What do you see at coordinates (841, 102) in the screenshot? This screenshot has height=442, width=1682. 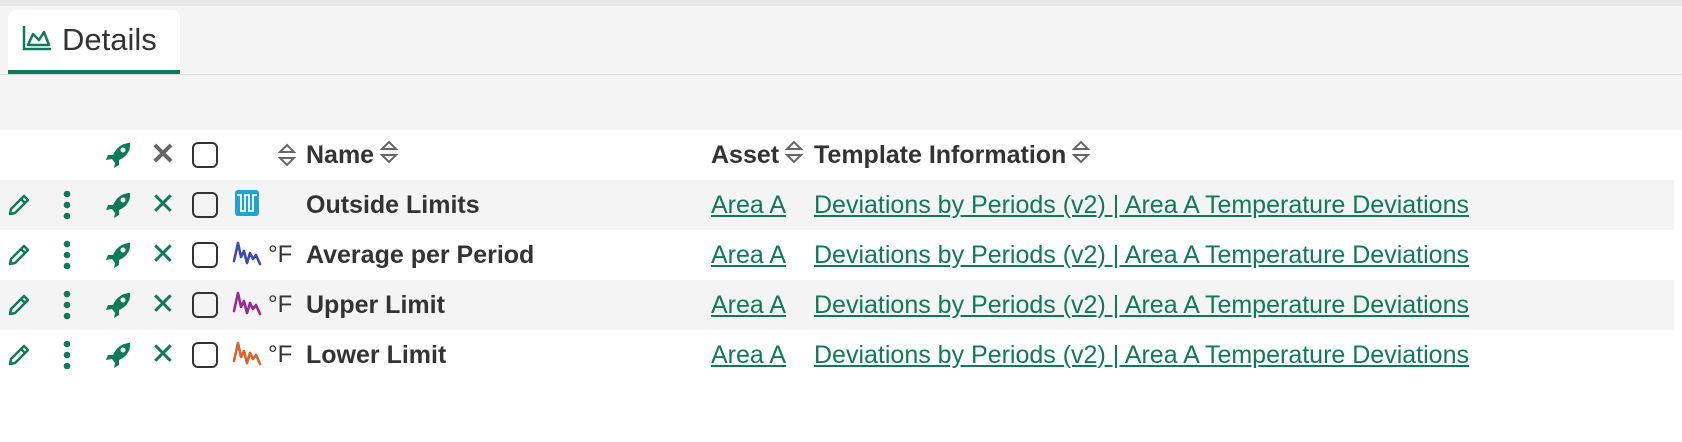 I see `toolbar-area` at bounding box center [841, 102].